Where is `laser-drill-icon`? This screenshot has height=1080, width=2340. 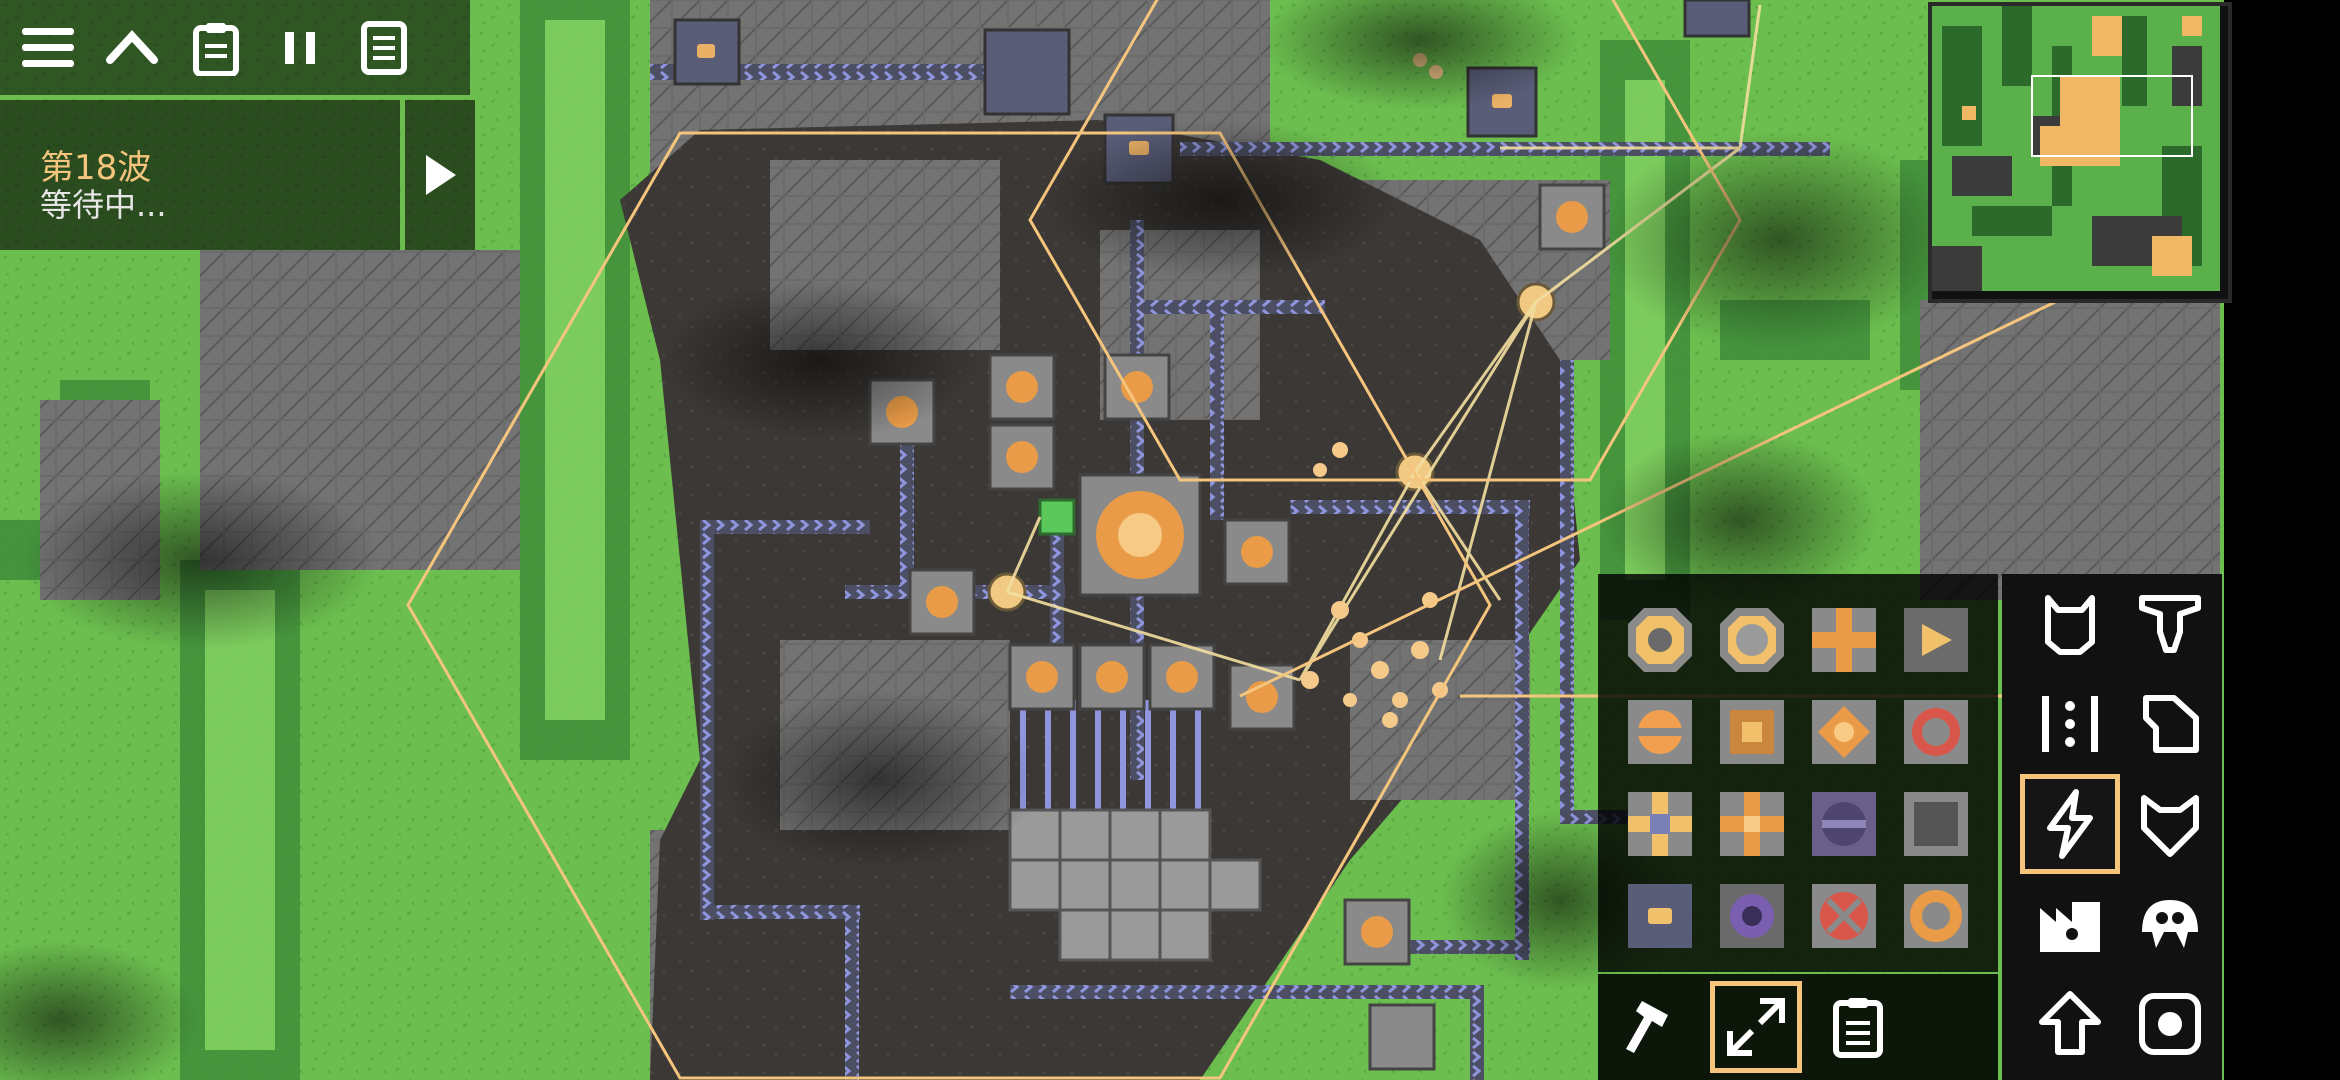
laser-drill-icon is located at coordinates (1936, 916).